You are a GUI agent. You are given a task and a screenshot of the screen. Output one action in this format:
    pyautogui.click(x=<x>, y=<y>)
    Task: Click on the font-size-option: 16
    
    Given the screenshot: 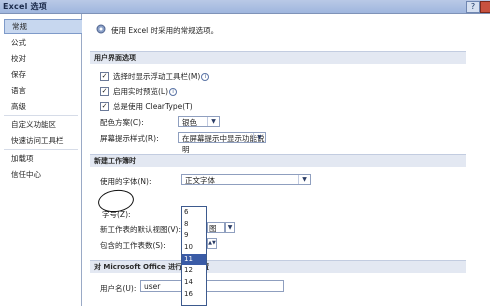 What is the action you would take?
    pyautogui.click(x=194, y=295)
    